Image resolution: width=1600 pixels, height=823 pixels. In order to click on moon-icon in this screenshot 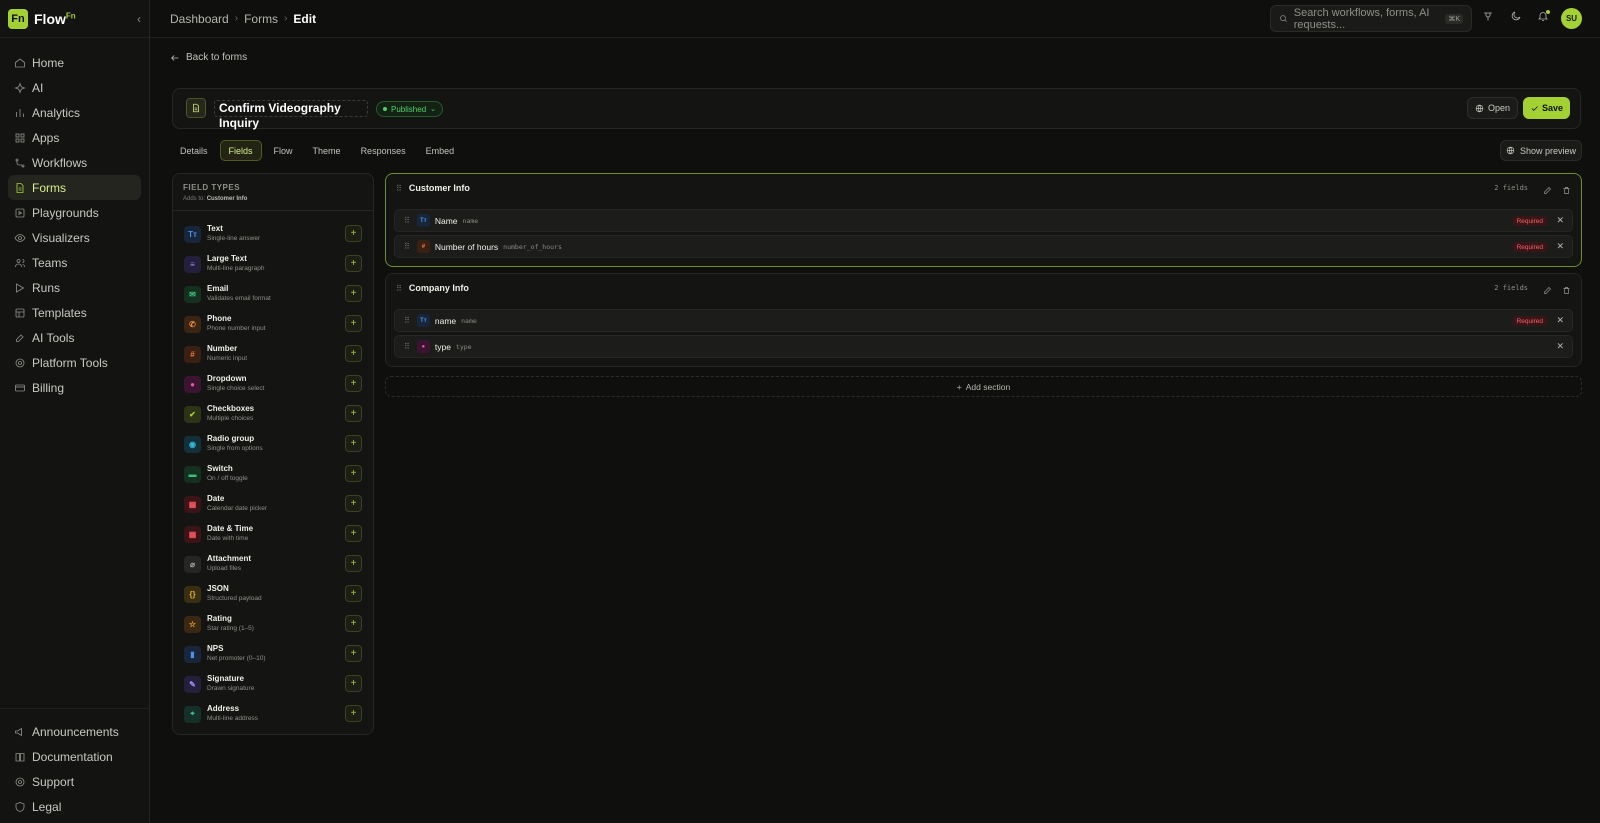, I will do `click(1518, 18)`.